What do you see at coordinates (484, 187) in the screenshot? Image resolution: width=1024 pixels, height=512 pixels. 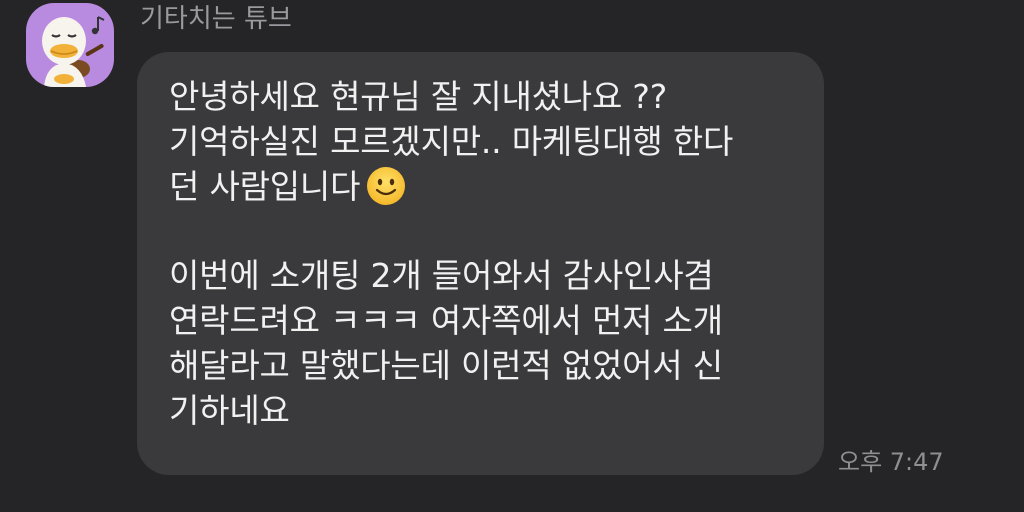 I see `message-line-with-emoji: 던 사람입니다` at bounding box center [484, 187].